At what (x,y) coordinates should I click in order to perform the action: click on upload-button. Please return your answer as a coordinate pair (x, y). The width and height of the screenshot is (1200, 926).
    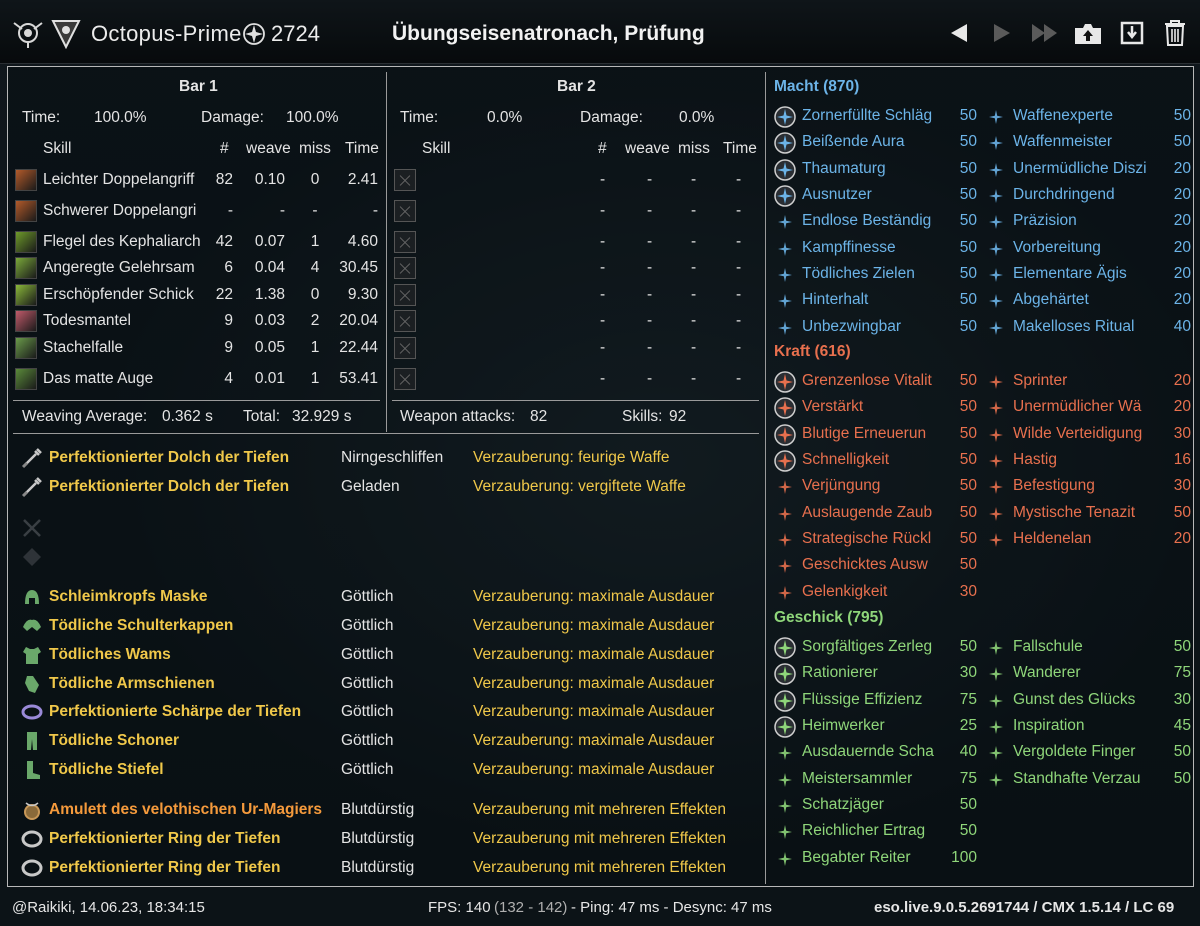
    Looking at the image, I should click on (1088, 33).